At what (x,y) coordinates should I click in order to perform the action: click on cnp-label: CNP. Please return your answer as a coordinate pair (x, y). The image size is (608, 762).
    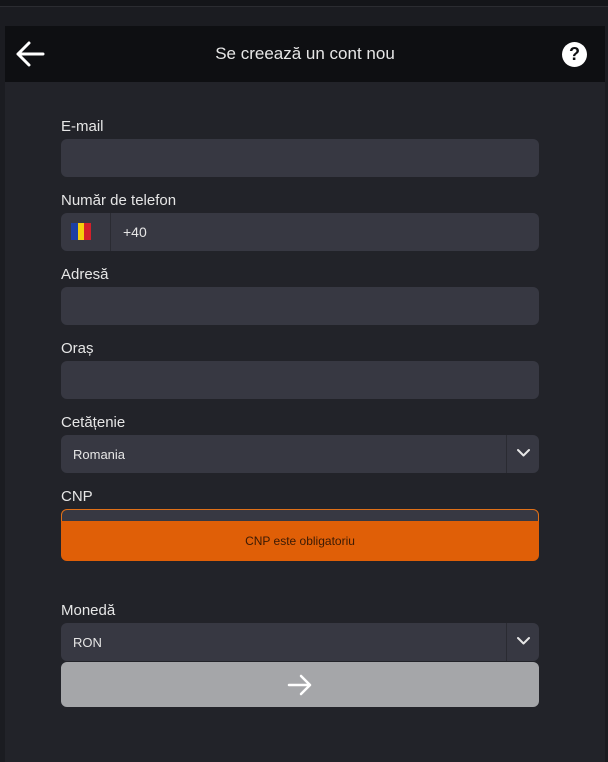
    Looking at the image, I should click on (77, 496).